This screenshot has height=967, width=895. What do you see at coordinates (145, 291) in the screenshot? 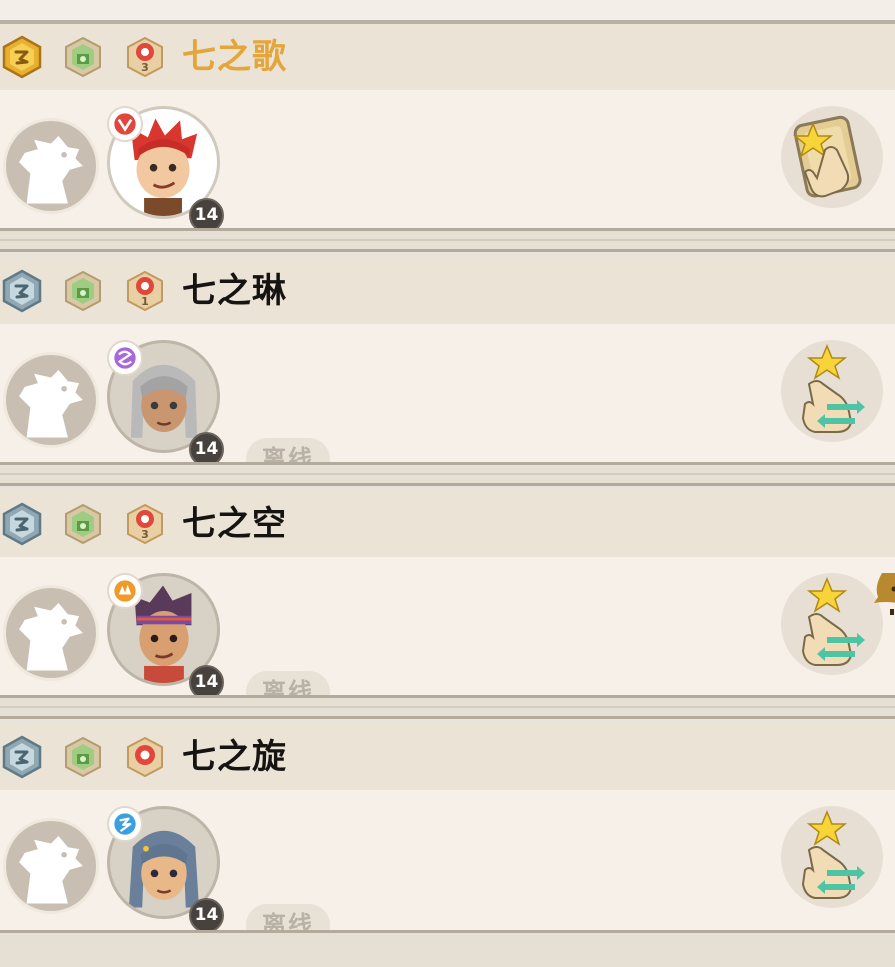
I see `medal-badge-icon: 1` at bounding box center [145, 291].